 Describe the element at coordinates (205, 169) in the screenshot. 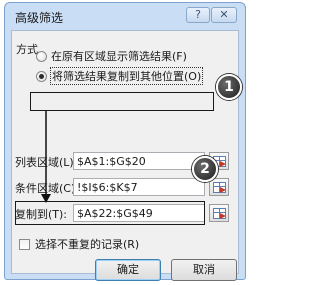

I see `callout-badge-2: 2` at that location.